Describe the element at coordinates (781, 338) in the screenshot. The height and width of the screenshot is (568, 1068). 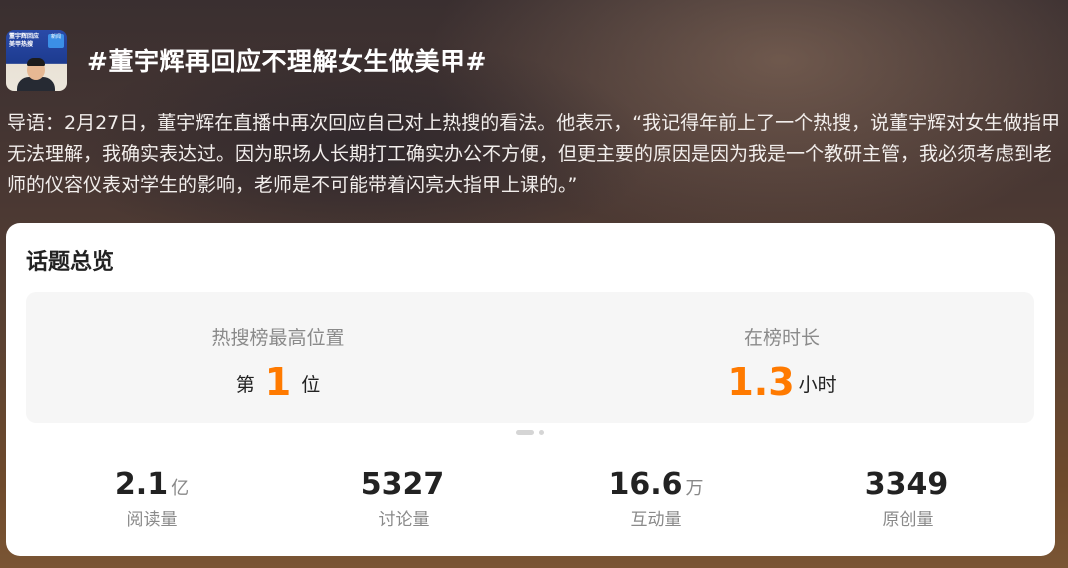
I see `duration-label: 在榜时长` at that location.